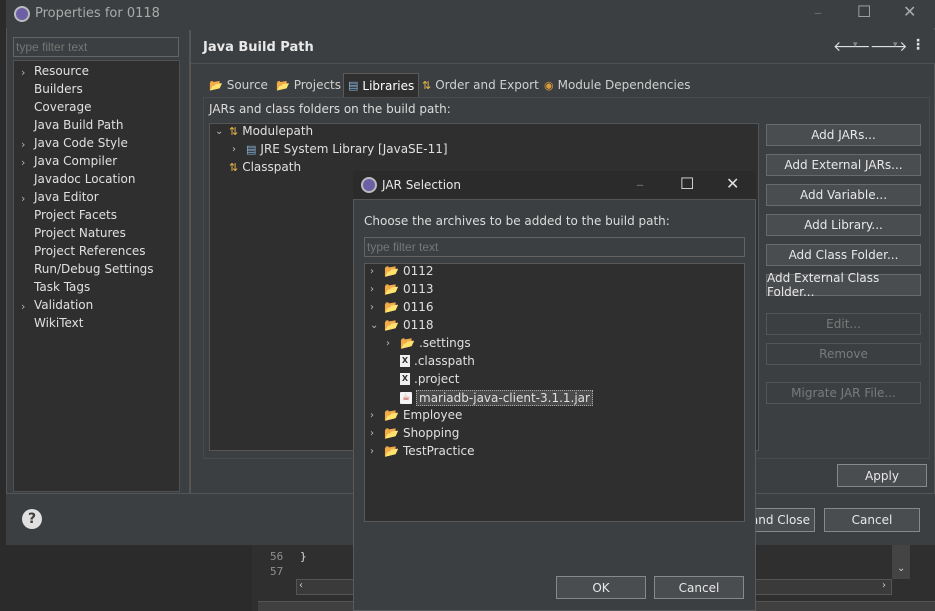 This screenshot has width=935, height=611. Describe the element at coordinates (402, 307) in the screenshot. I see `tree-item-project: › 📂 0116` at that location.